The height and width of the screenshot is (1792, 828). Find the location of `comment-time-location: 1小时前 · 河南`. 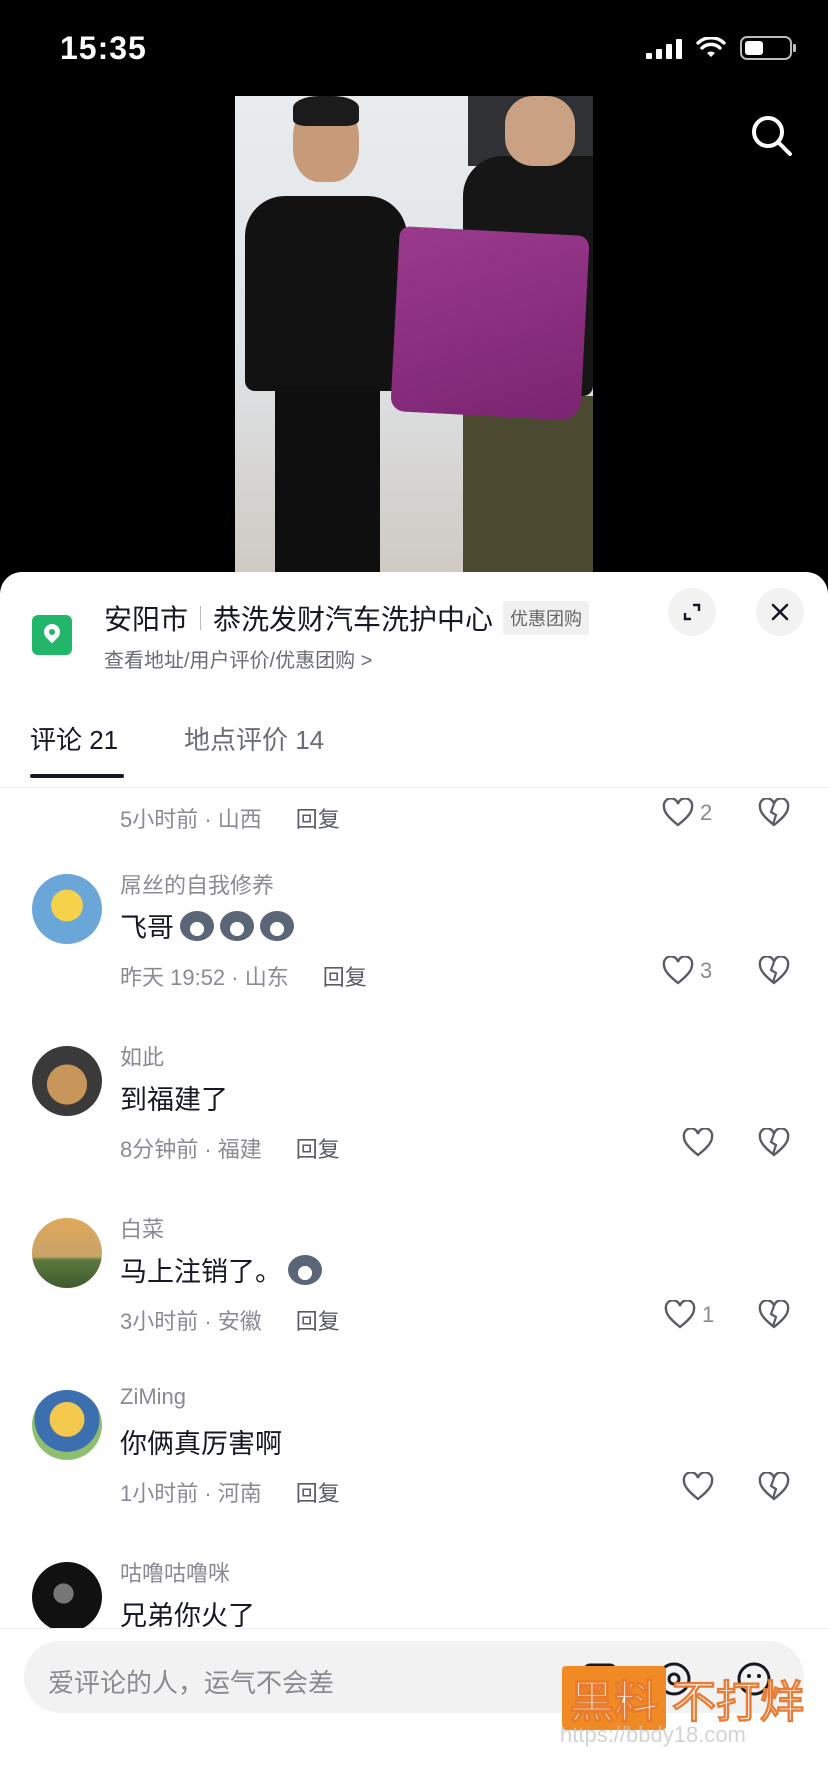

comment-time-location: 1小时前 · 河南 is located at coordinates (191, 1493).